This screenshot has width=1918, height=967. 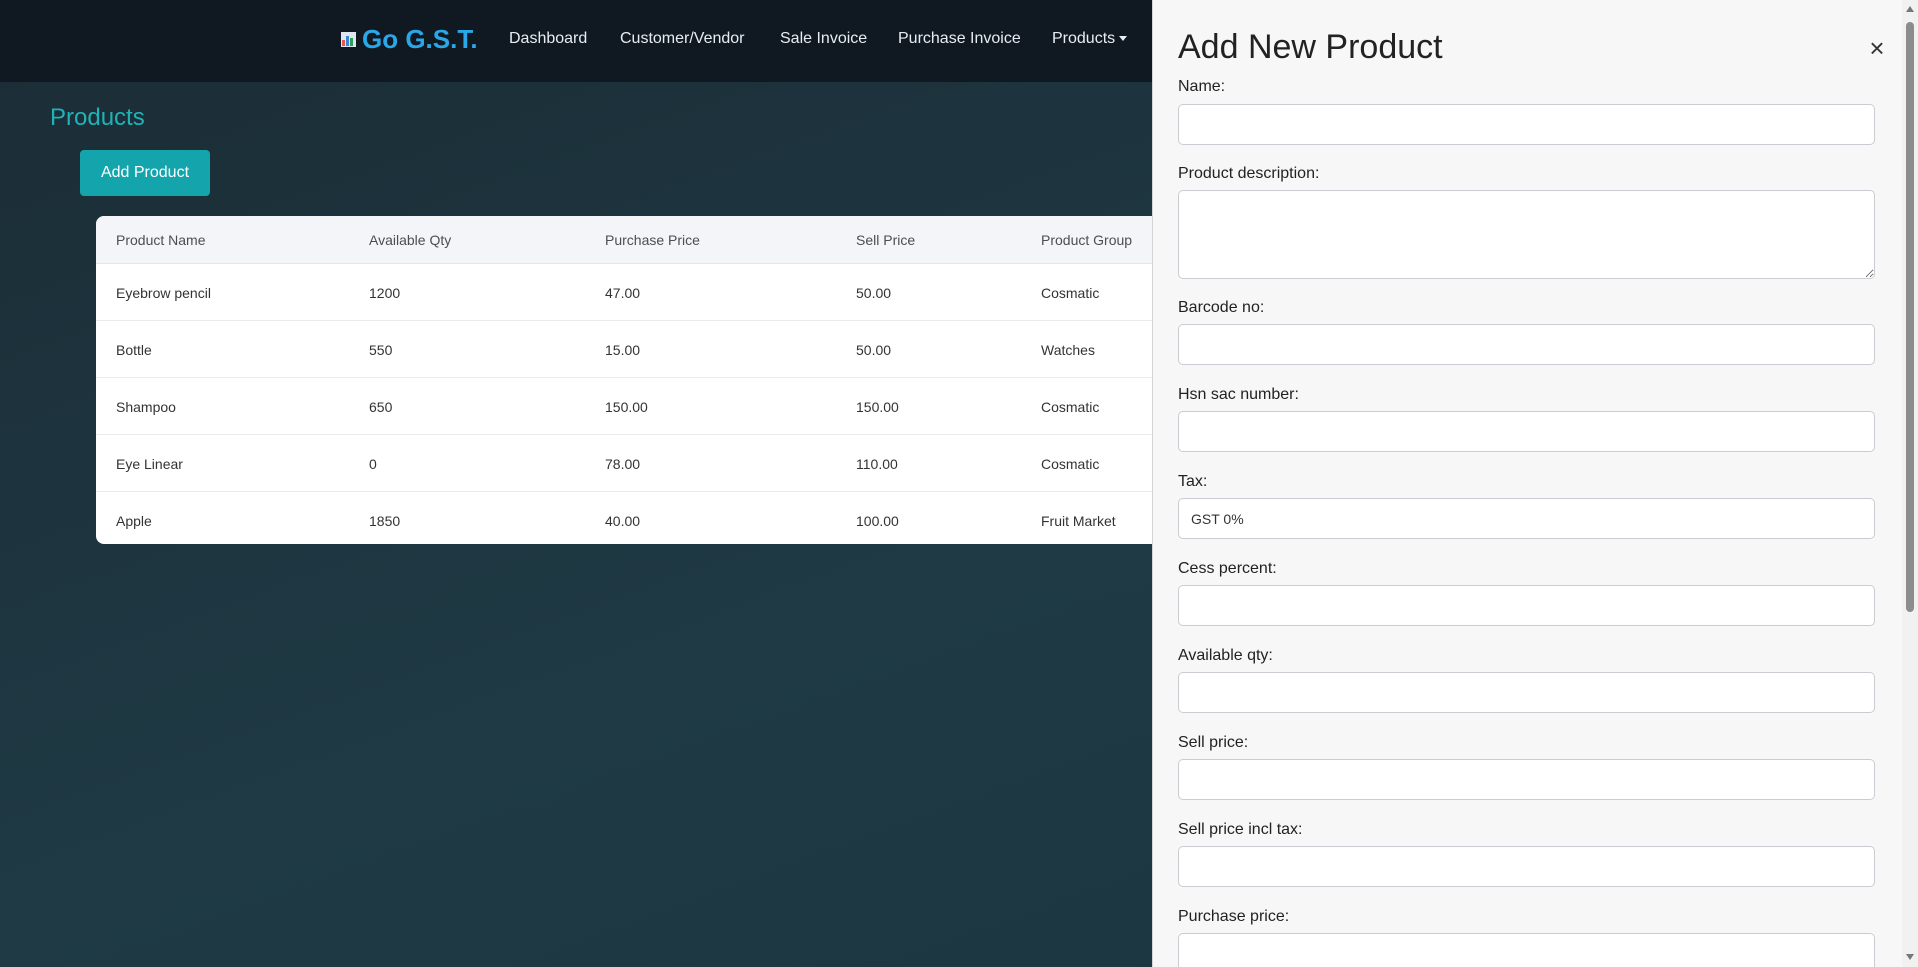 What do you see at coordinates (145, 173) in the screenshot?
I see `add-product-button: Add Product` at bounding box center [145, 173].